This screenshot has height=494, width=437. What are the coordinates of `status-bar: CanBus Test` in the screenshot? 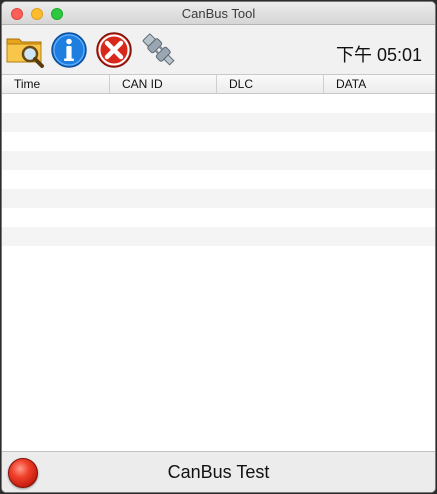 It's located at (218, 471).